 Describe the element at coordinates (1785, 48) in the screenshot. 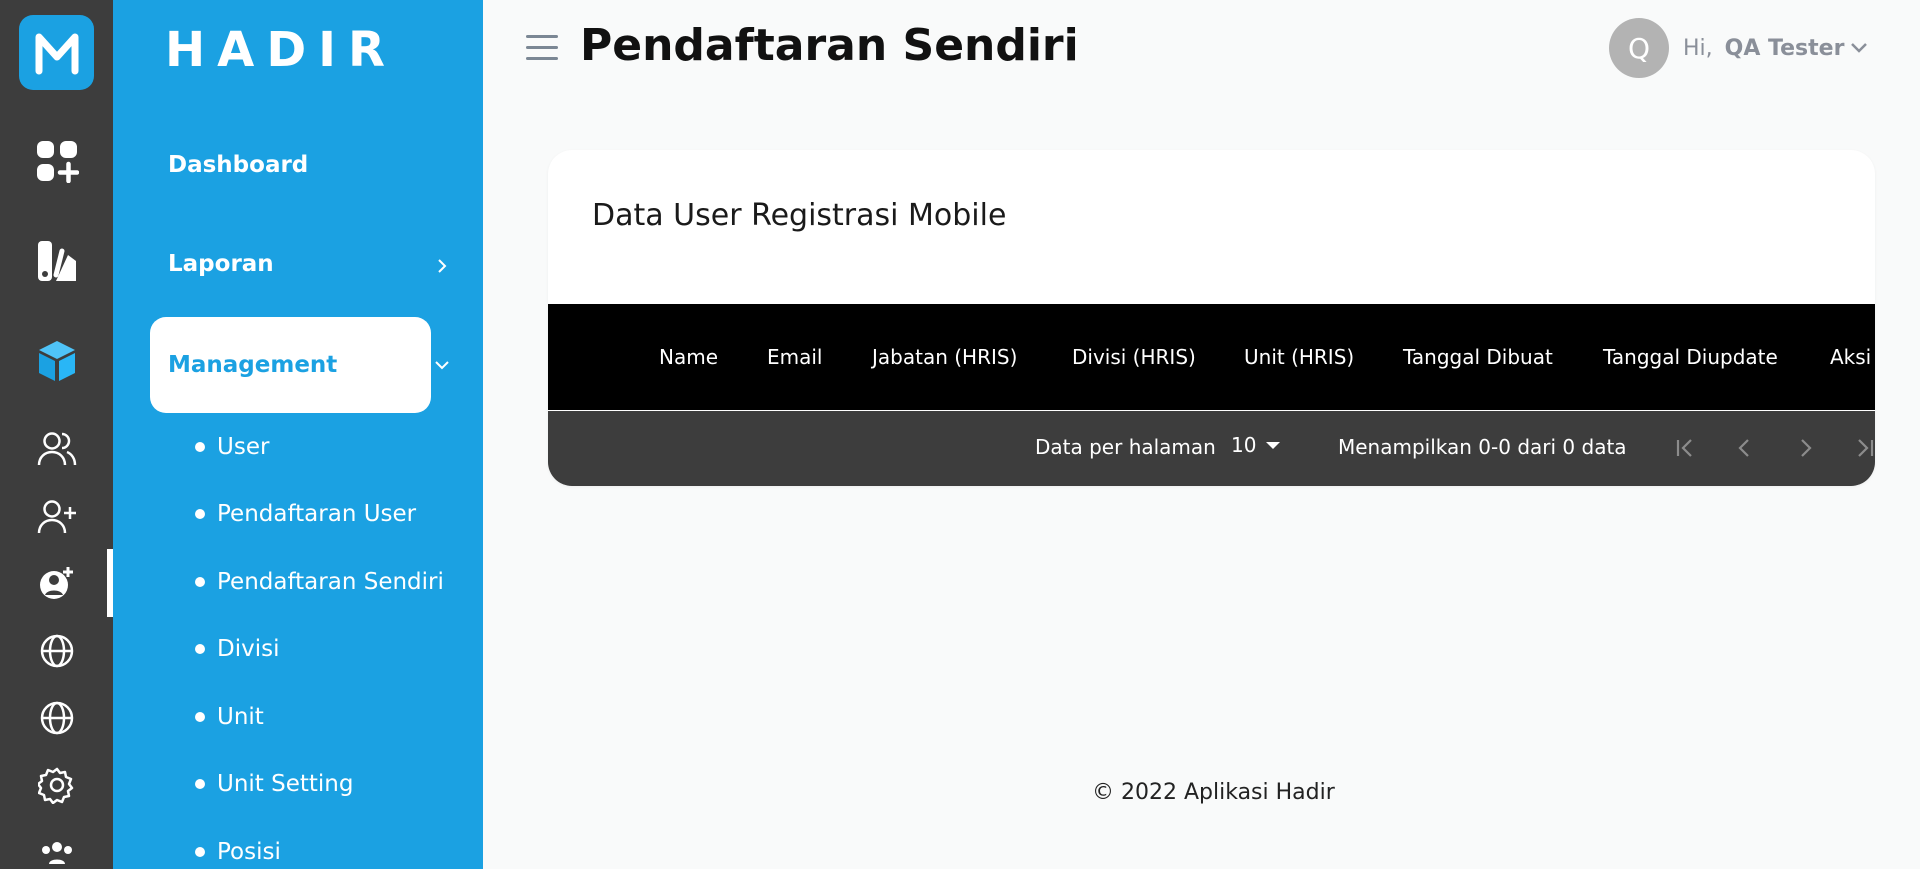

I see `user-name: QA Tester` at that location.